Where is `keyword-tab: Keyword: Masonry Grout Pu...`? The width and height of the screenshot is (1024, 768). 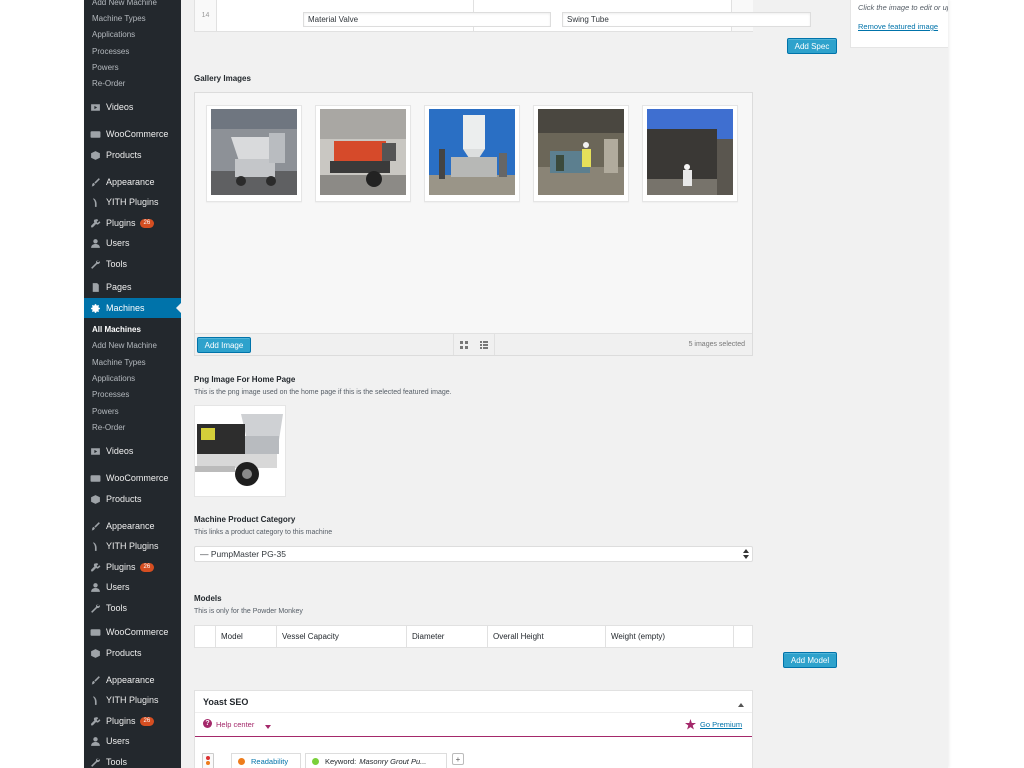 keyword-tab: Keyword: Masonry Grout Pu... is located at coordinates (376, 760).